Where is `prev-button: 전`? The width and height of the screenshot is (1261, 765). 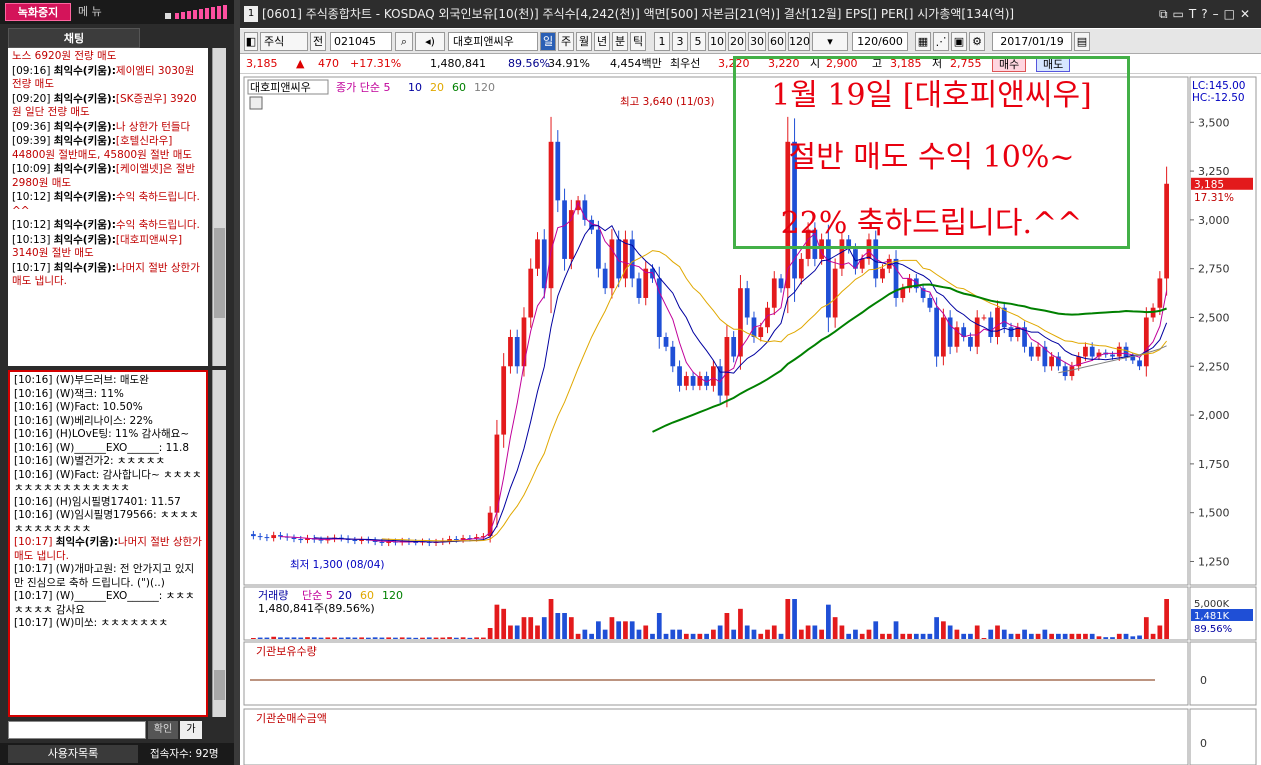 prev-button: 전 is located at coordinates (318, 41).